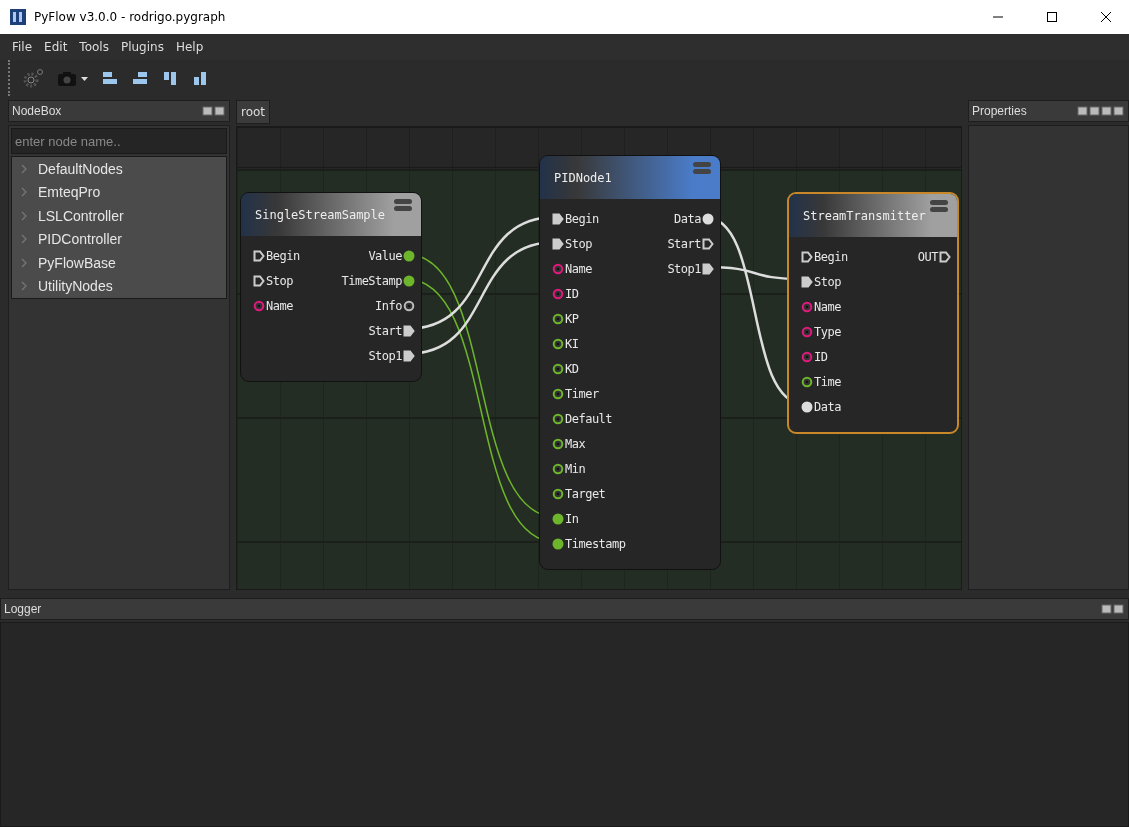 This screenshot has width=1129, height=827. I want to click on tree-item: UtilityNodes, so click(119, 286).